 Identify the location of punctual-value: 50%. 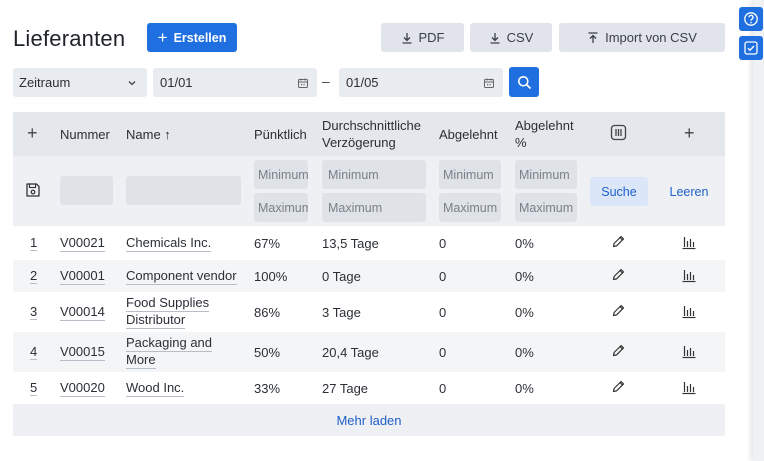
(267, 352).